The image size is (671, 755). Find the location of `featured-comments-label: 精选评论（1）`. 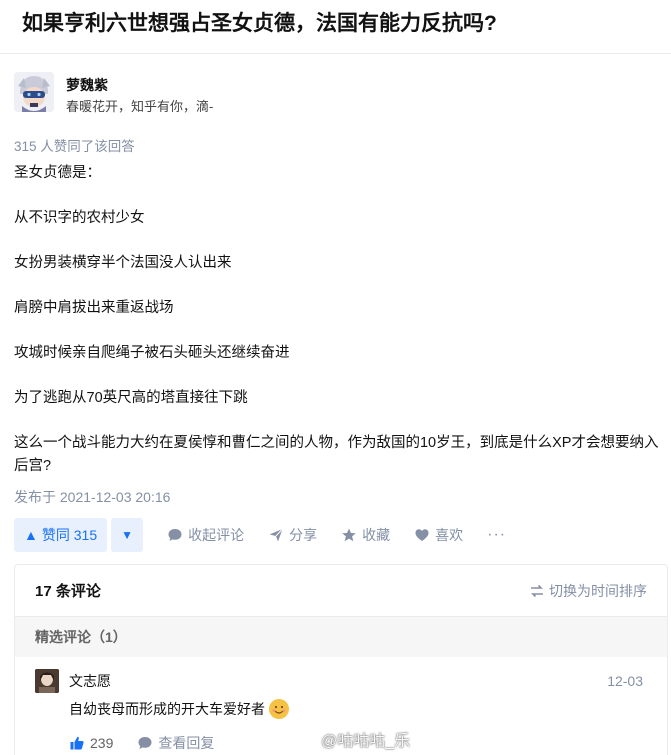

featured-comments-label: 精选评论（1） is located at coordinates (341, 637).